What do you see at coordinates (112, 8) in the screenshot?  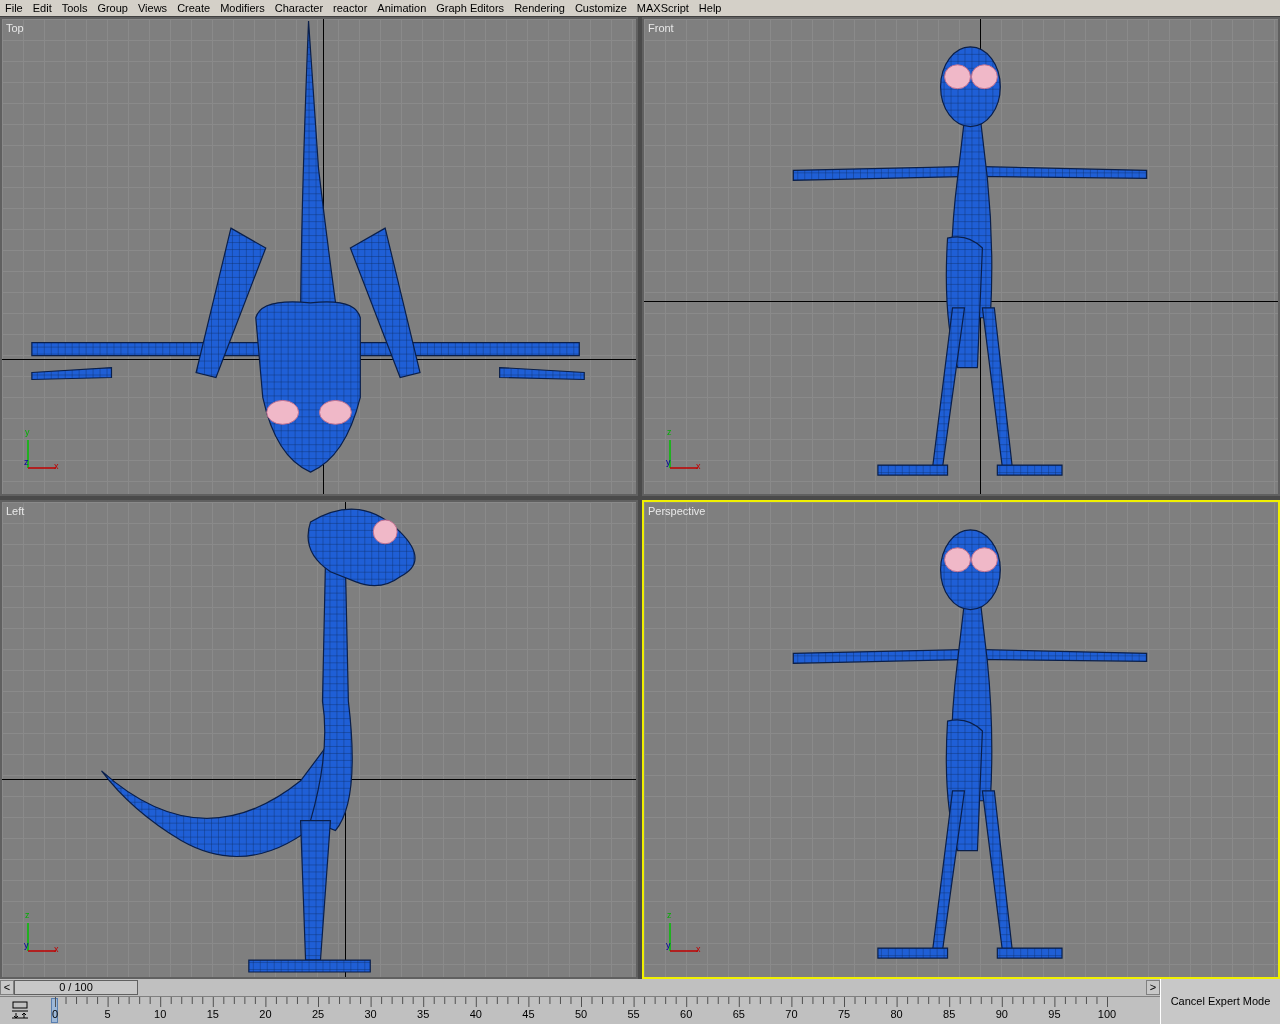 I see `menu-item: Group` at bounding box center [112, 8].